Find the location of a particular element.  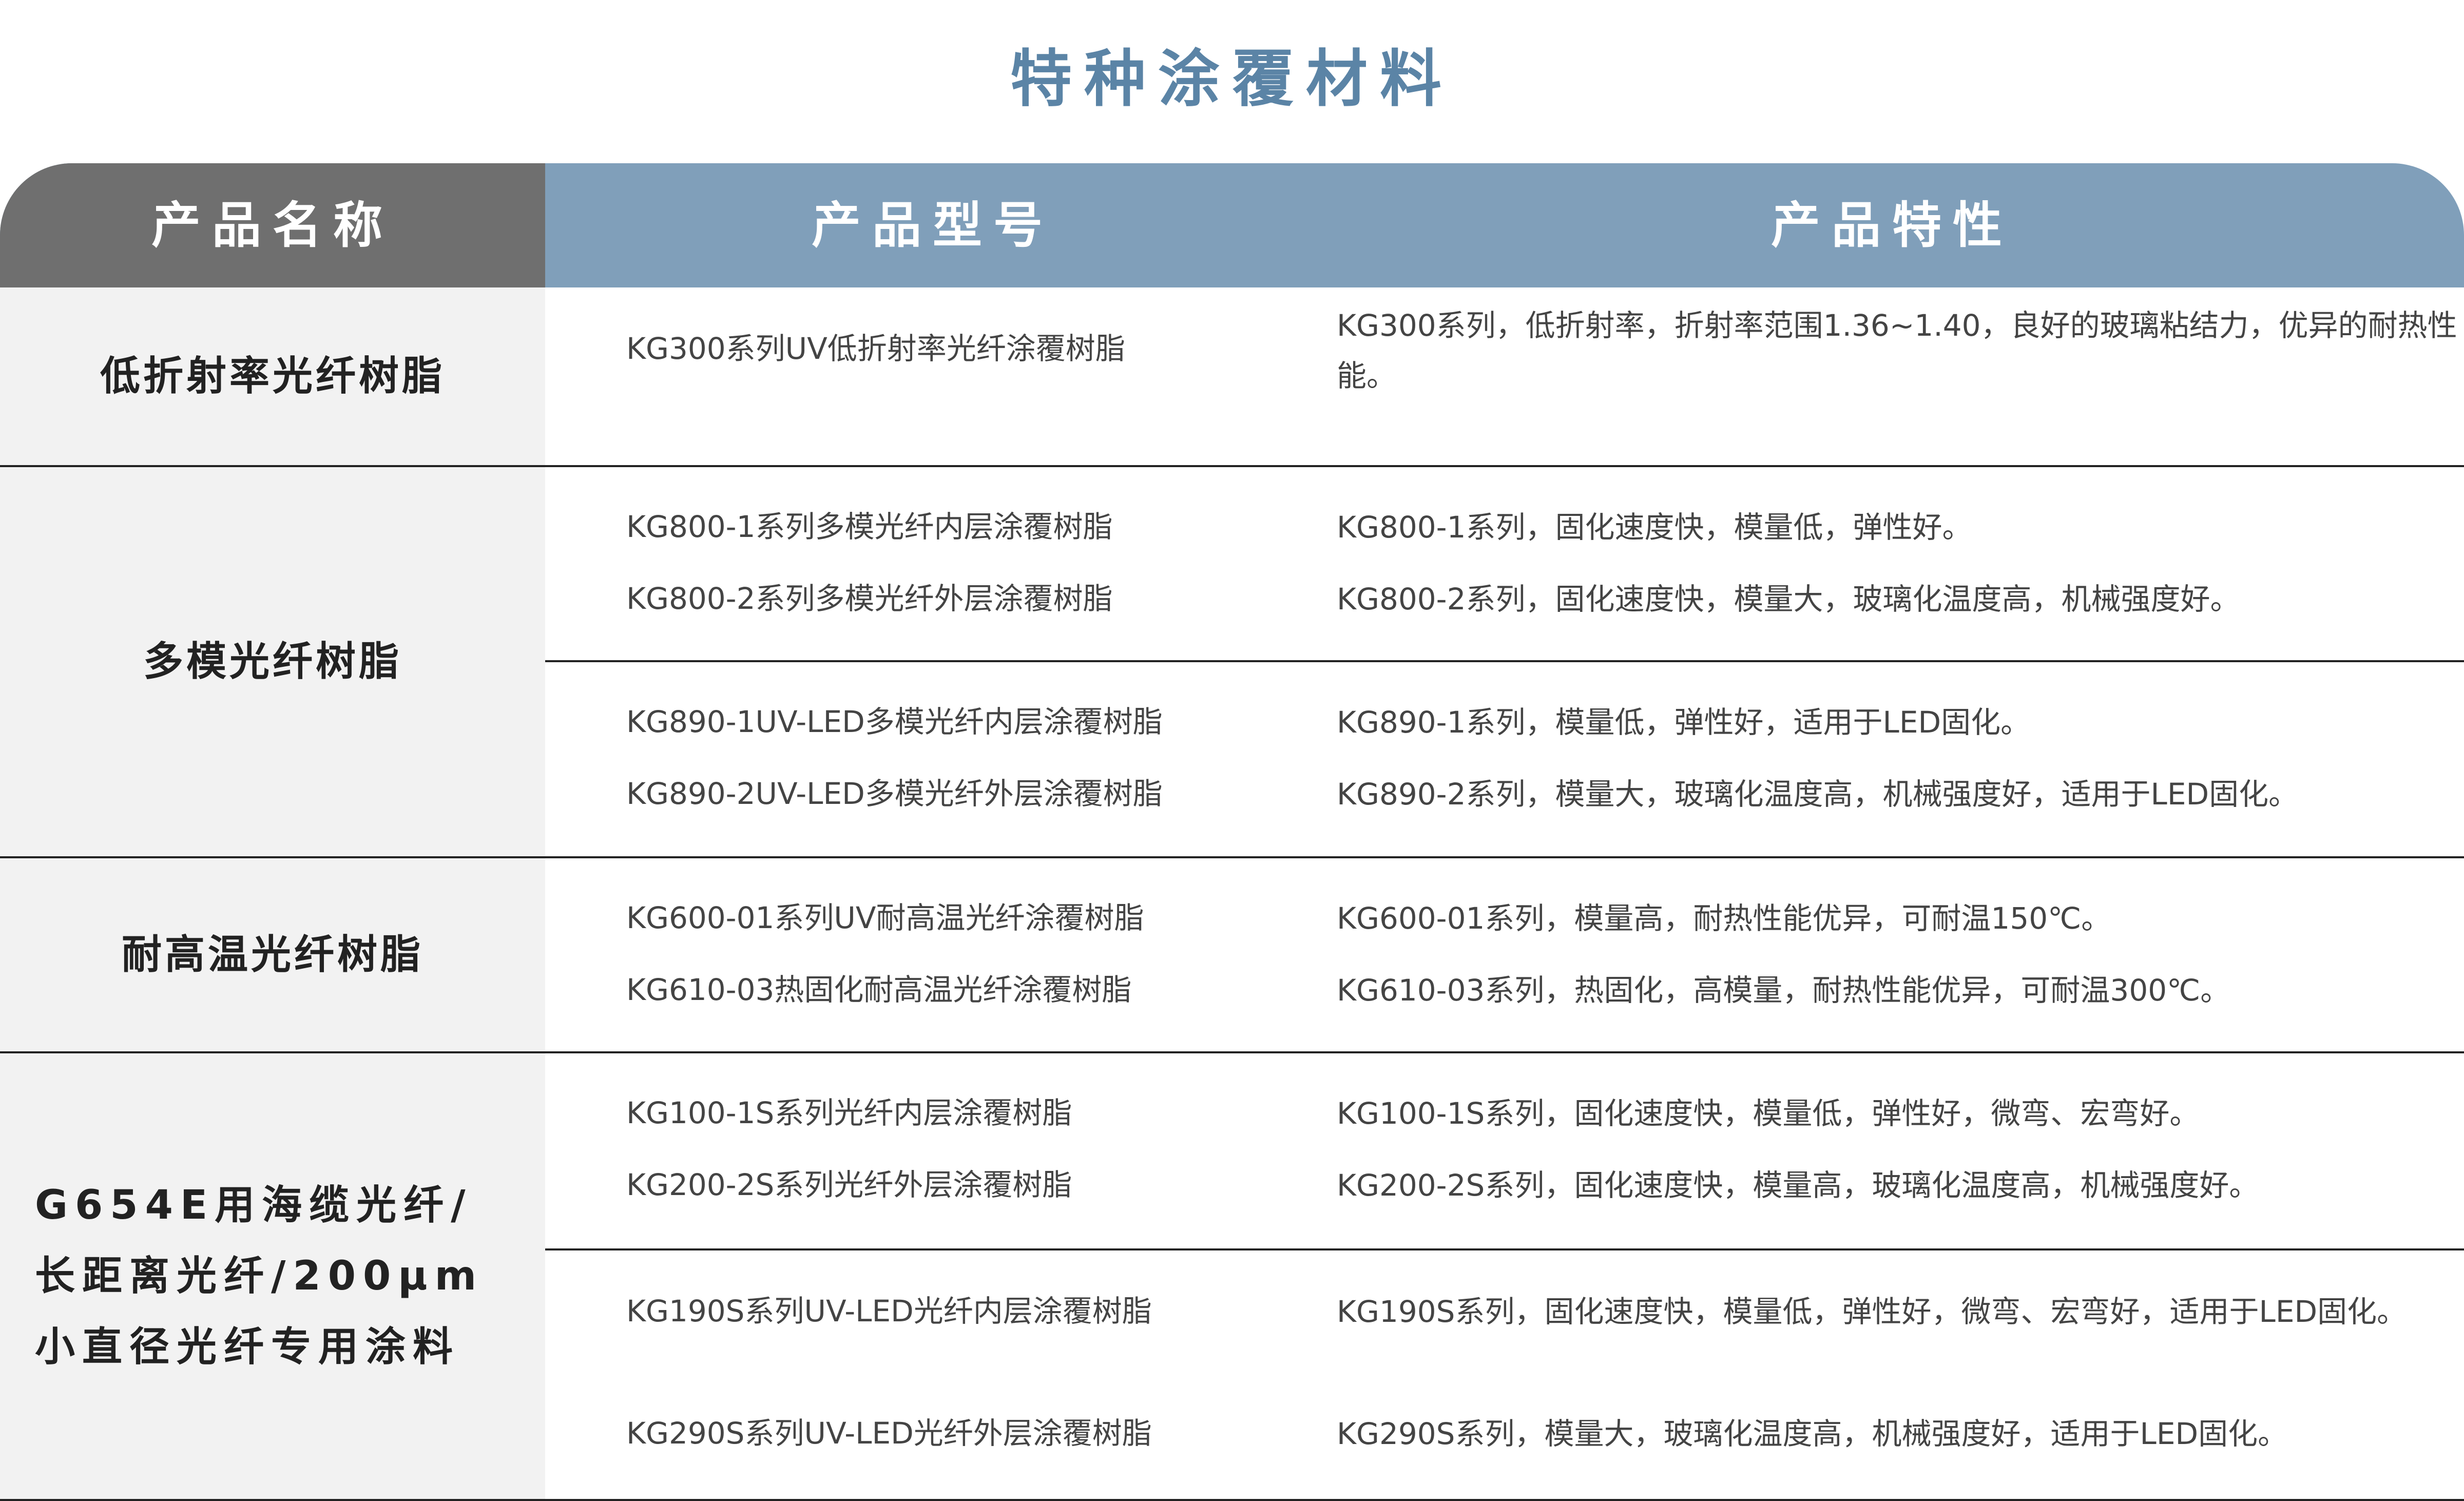

column-header-feature: 产品特性 is located at coordinates (1892, 226).